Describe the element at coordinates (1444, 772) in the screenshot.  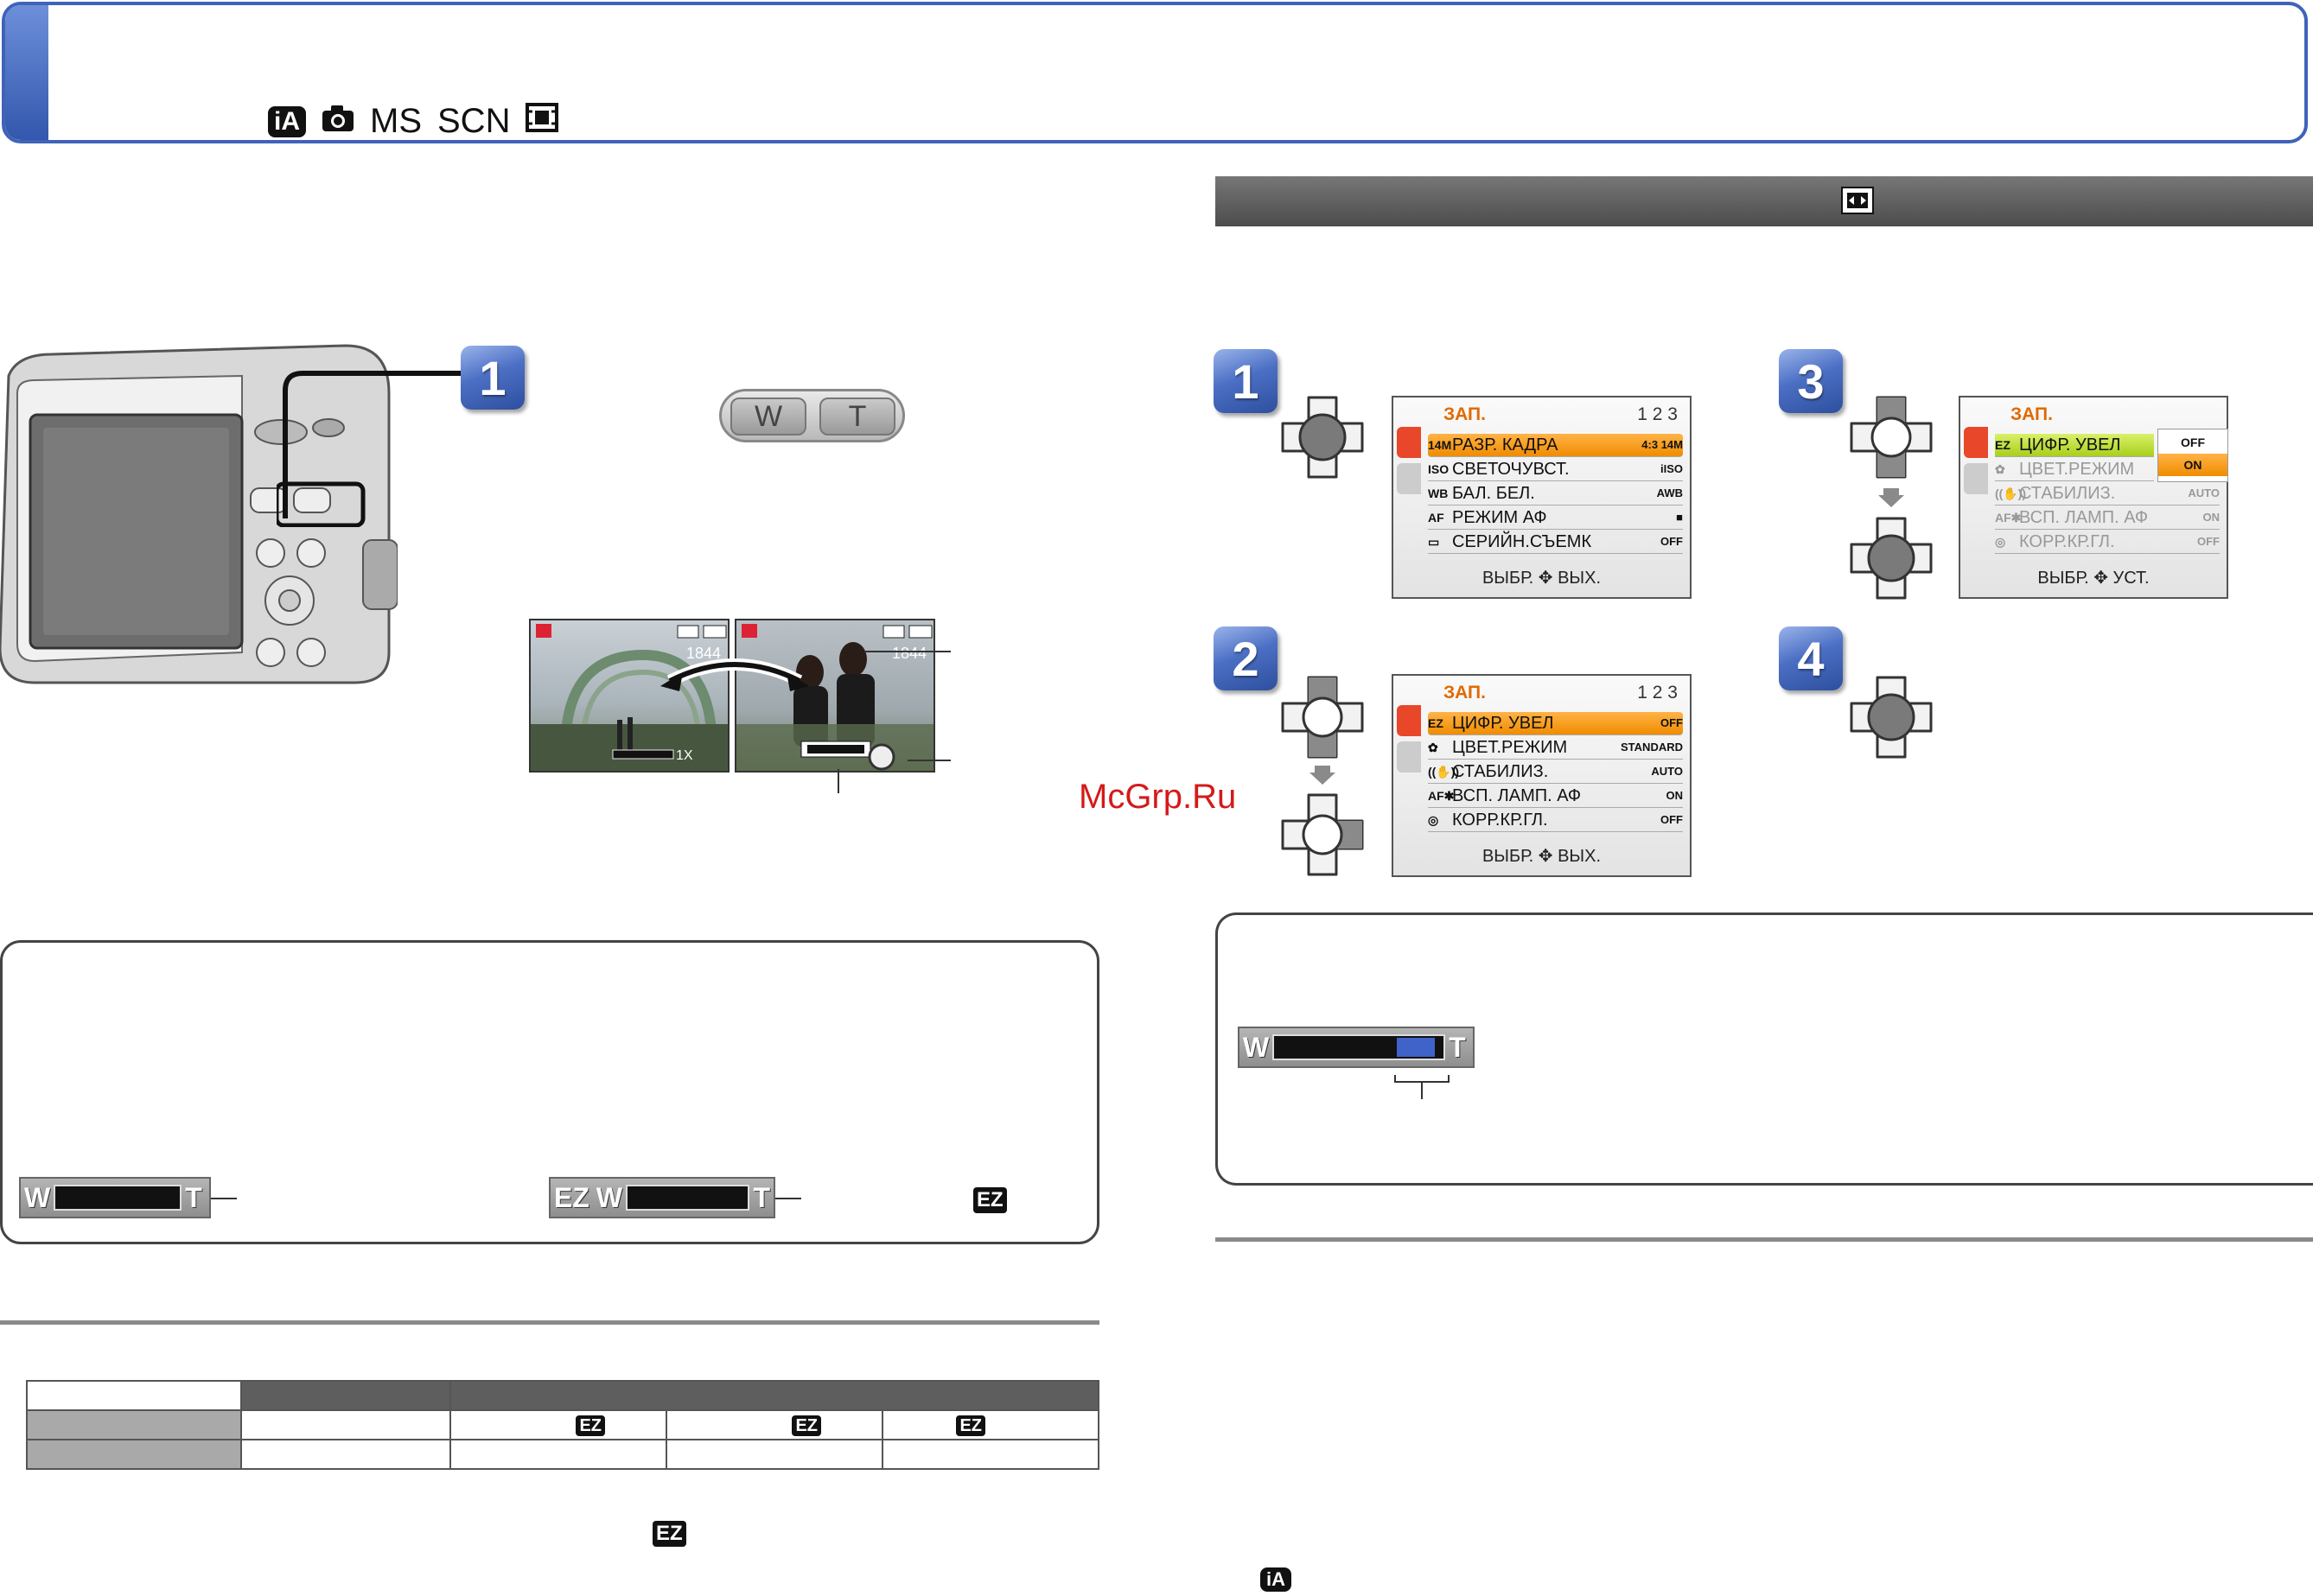
I see `menu-item-icon: ((✋))` at that location.